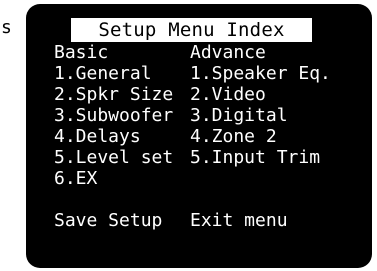 The height and width of the screenshot is (271, 377). What do you see at coordinates (122, 94) in the screenshot?
I see `basic-item-spkr-size: 2.Spkr Size` at bounding box center [122, 94].